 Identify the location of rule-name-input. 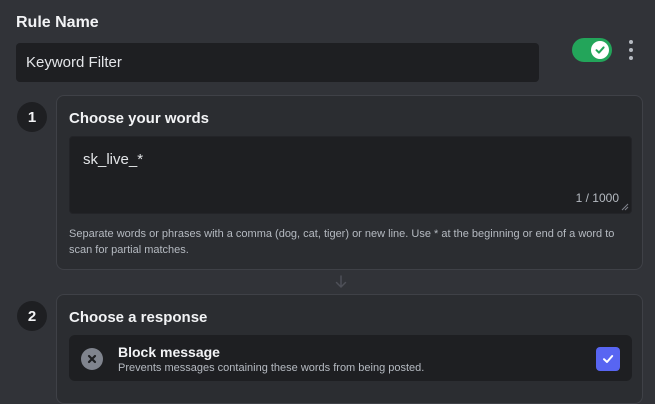
(277, 62).